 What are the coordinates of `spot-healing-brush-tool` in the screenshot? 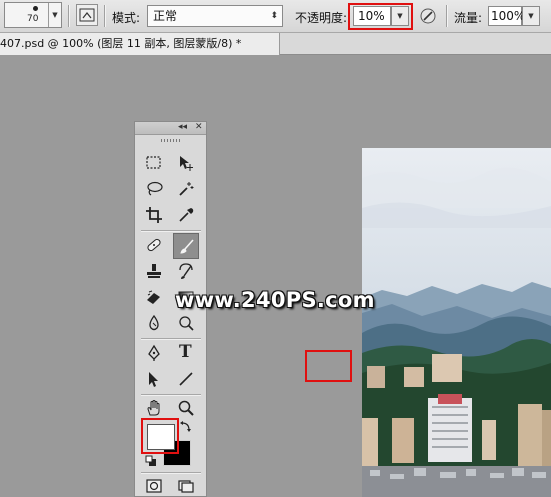 It's located at (154, 245).